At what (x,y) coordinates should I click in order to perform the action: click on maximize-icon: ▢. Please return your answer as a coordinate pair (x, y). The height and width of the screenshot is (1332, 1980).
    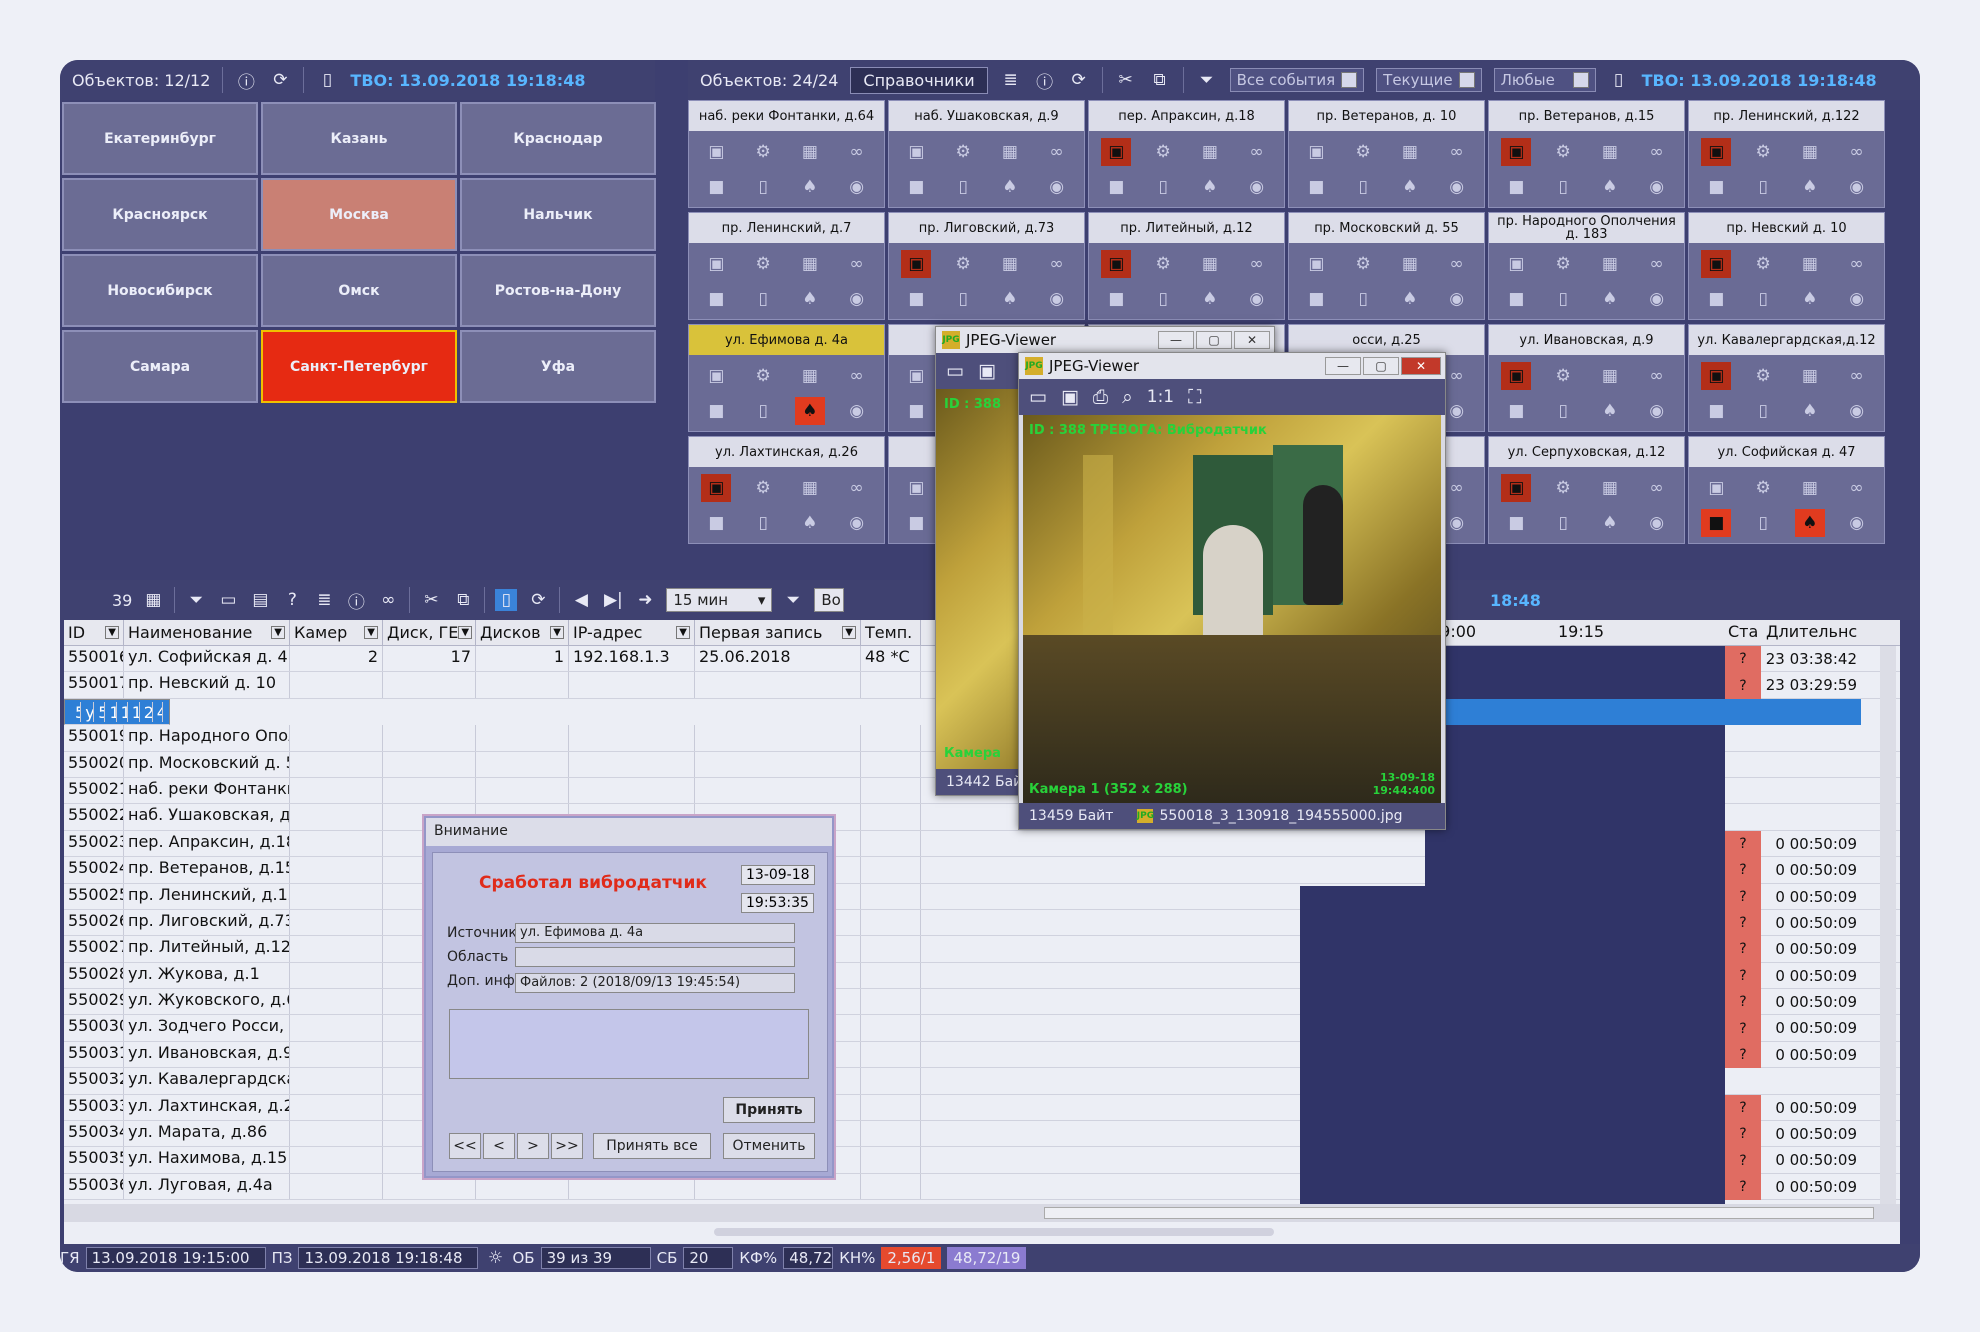
    Looking at the image, I should click on (1381, 366).